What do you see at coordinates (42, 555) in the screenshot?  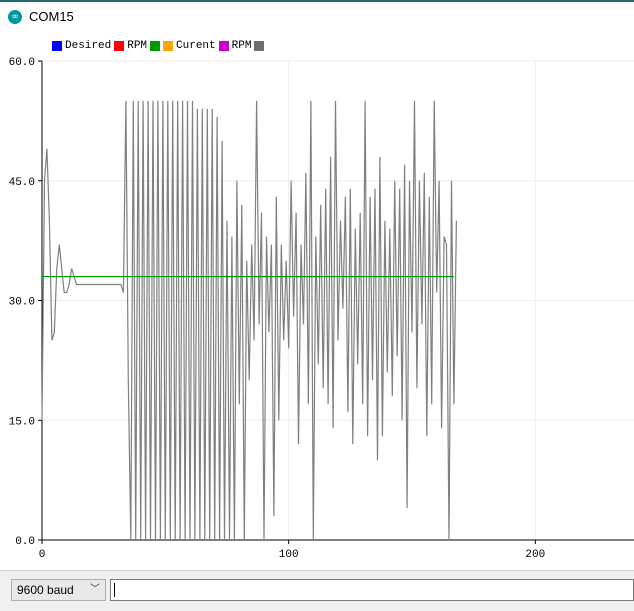 I see `x-tick-label: 0` at bounding box center [42, 555].